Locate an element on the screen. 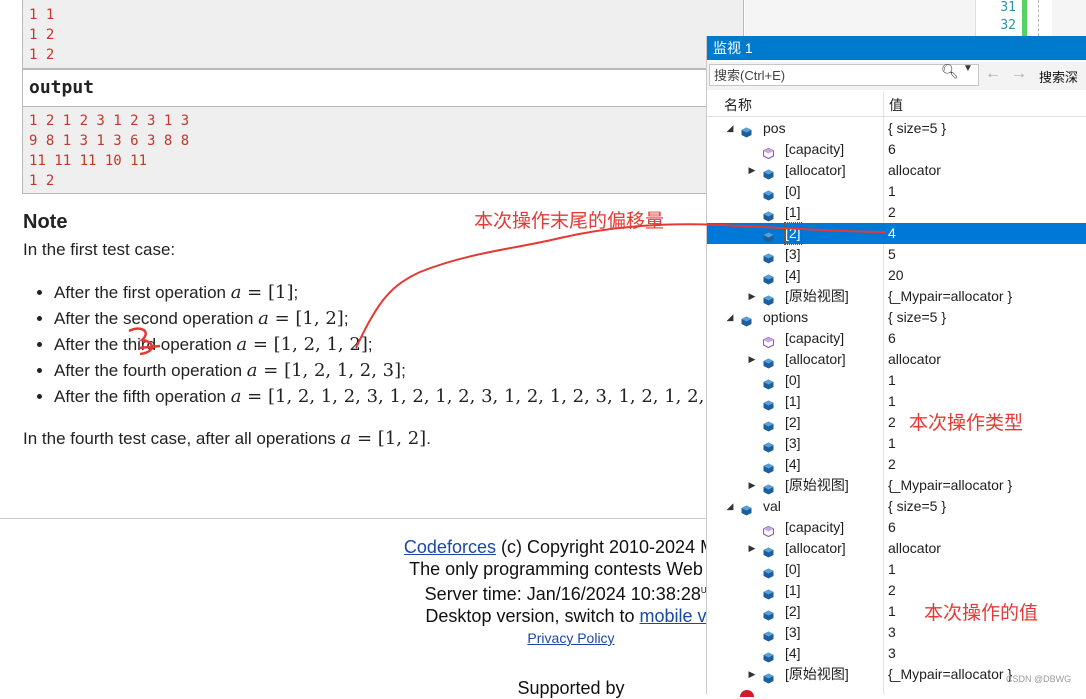  watch-row: [3] 5 is located at coordinates (896, 254).